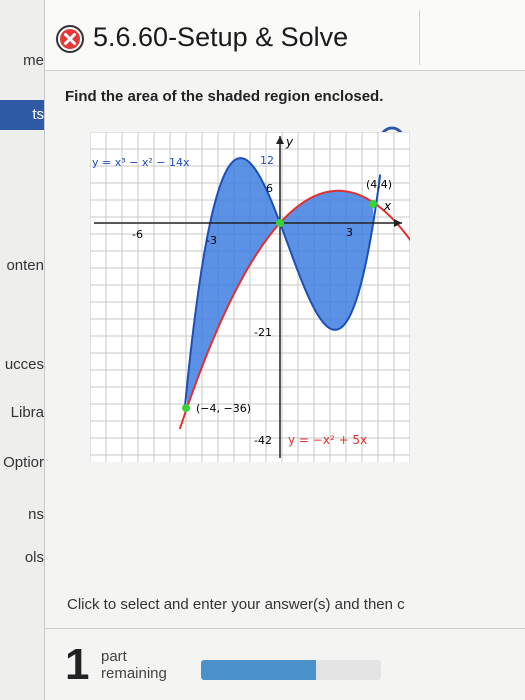  Describe the element at coordinates (327, 440) in the screenshot. I see `parabola-equation-label: y = −x² + 5x` at that location.